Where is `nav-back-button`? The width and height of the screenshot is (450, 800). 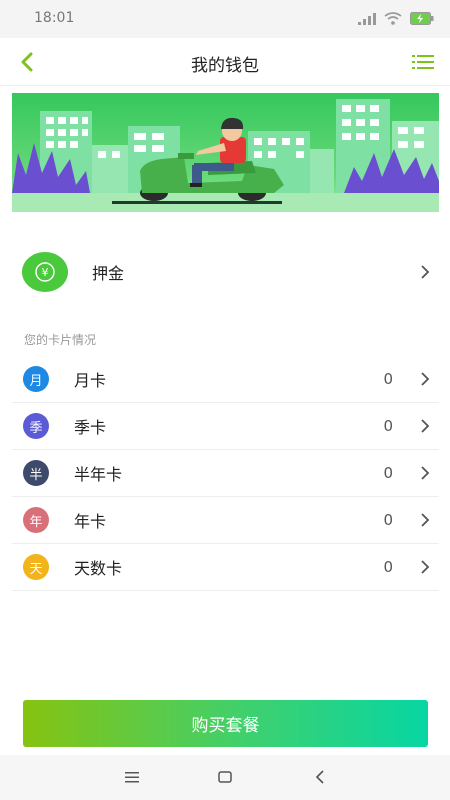
nav-back-button is located at coordinates (320, 777).